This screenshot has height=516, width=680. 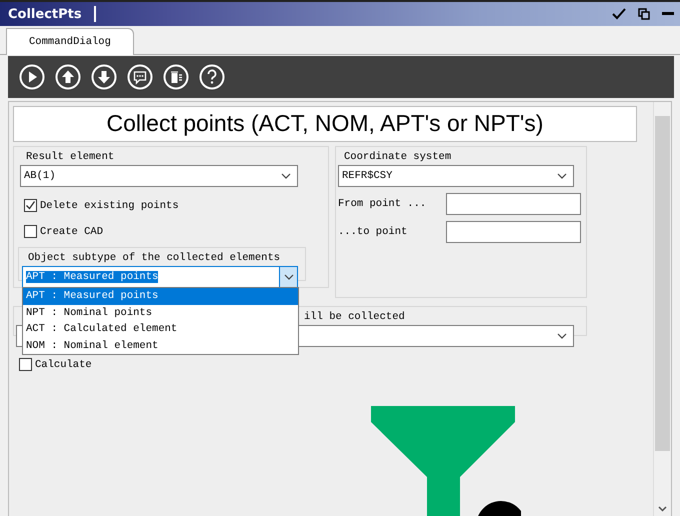 I want to click on field-label: ...to point, so click(x=373, y=232).